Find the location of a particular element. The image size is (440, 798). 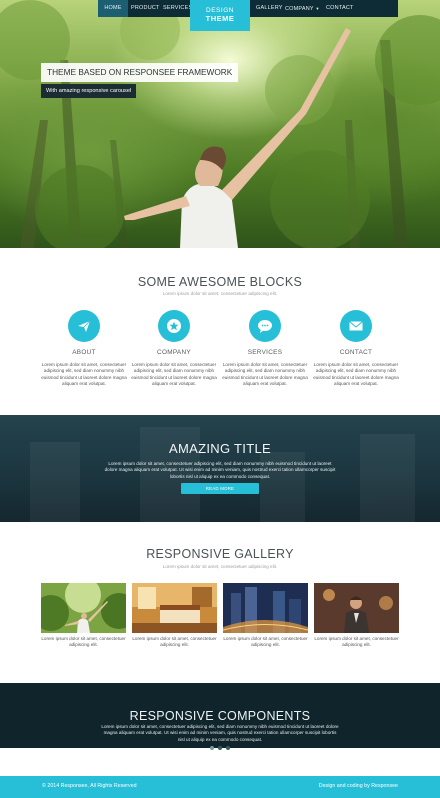

footer-credit-link: Design and coding by Responsee is located at coordinates (358, 786).